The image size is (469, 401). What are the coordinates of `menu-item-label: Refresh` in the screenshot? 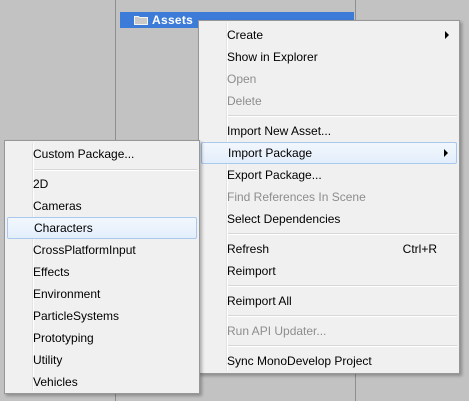 It's located at (248, 249).